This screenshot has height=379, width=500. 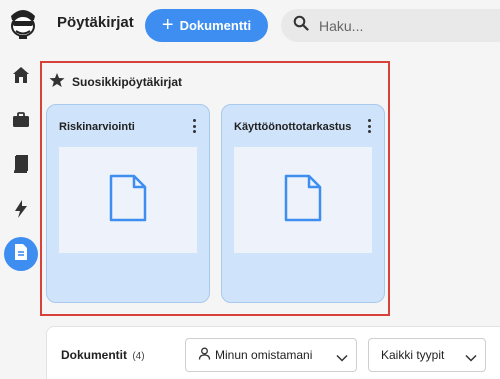 I want to click on lightning-icon, so click(x=21, y=211).